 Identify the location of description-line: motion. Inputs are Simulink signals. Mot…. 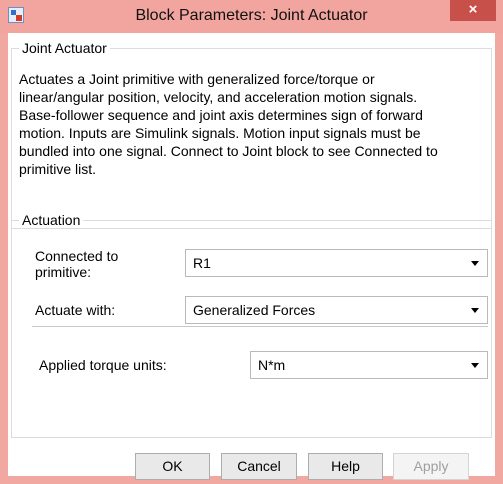
(220, 133).